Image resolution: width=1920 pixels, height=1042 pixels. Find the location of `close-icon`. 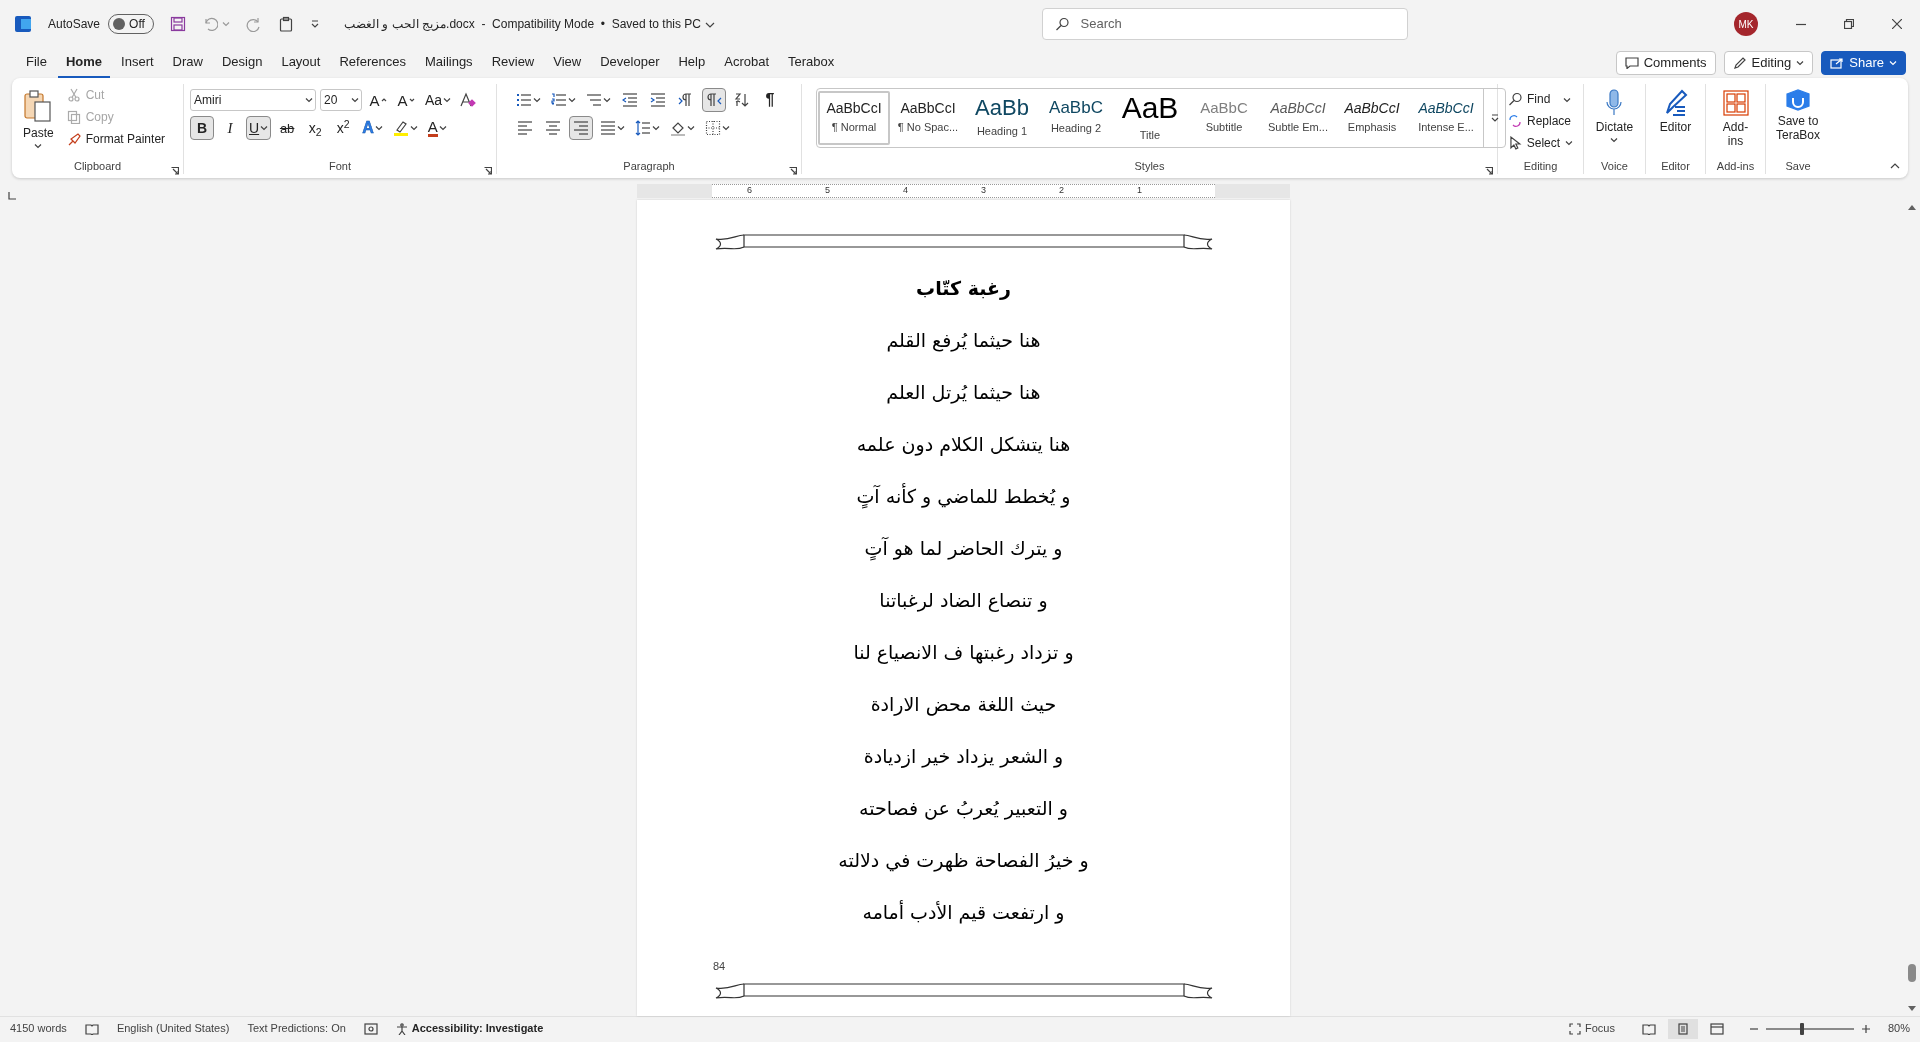

close-icon is located at coordinates (1897, 24).